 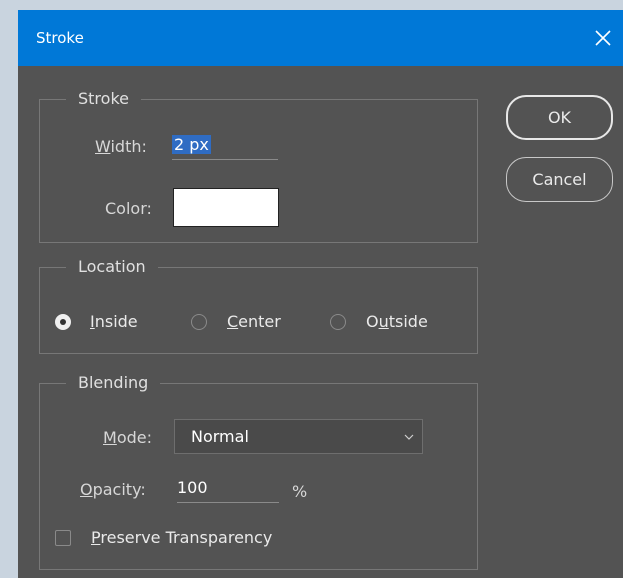 I want to click on radio-outside-label: Outside, so click(x=397, y=321).